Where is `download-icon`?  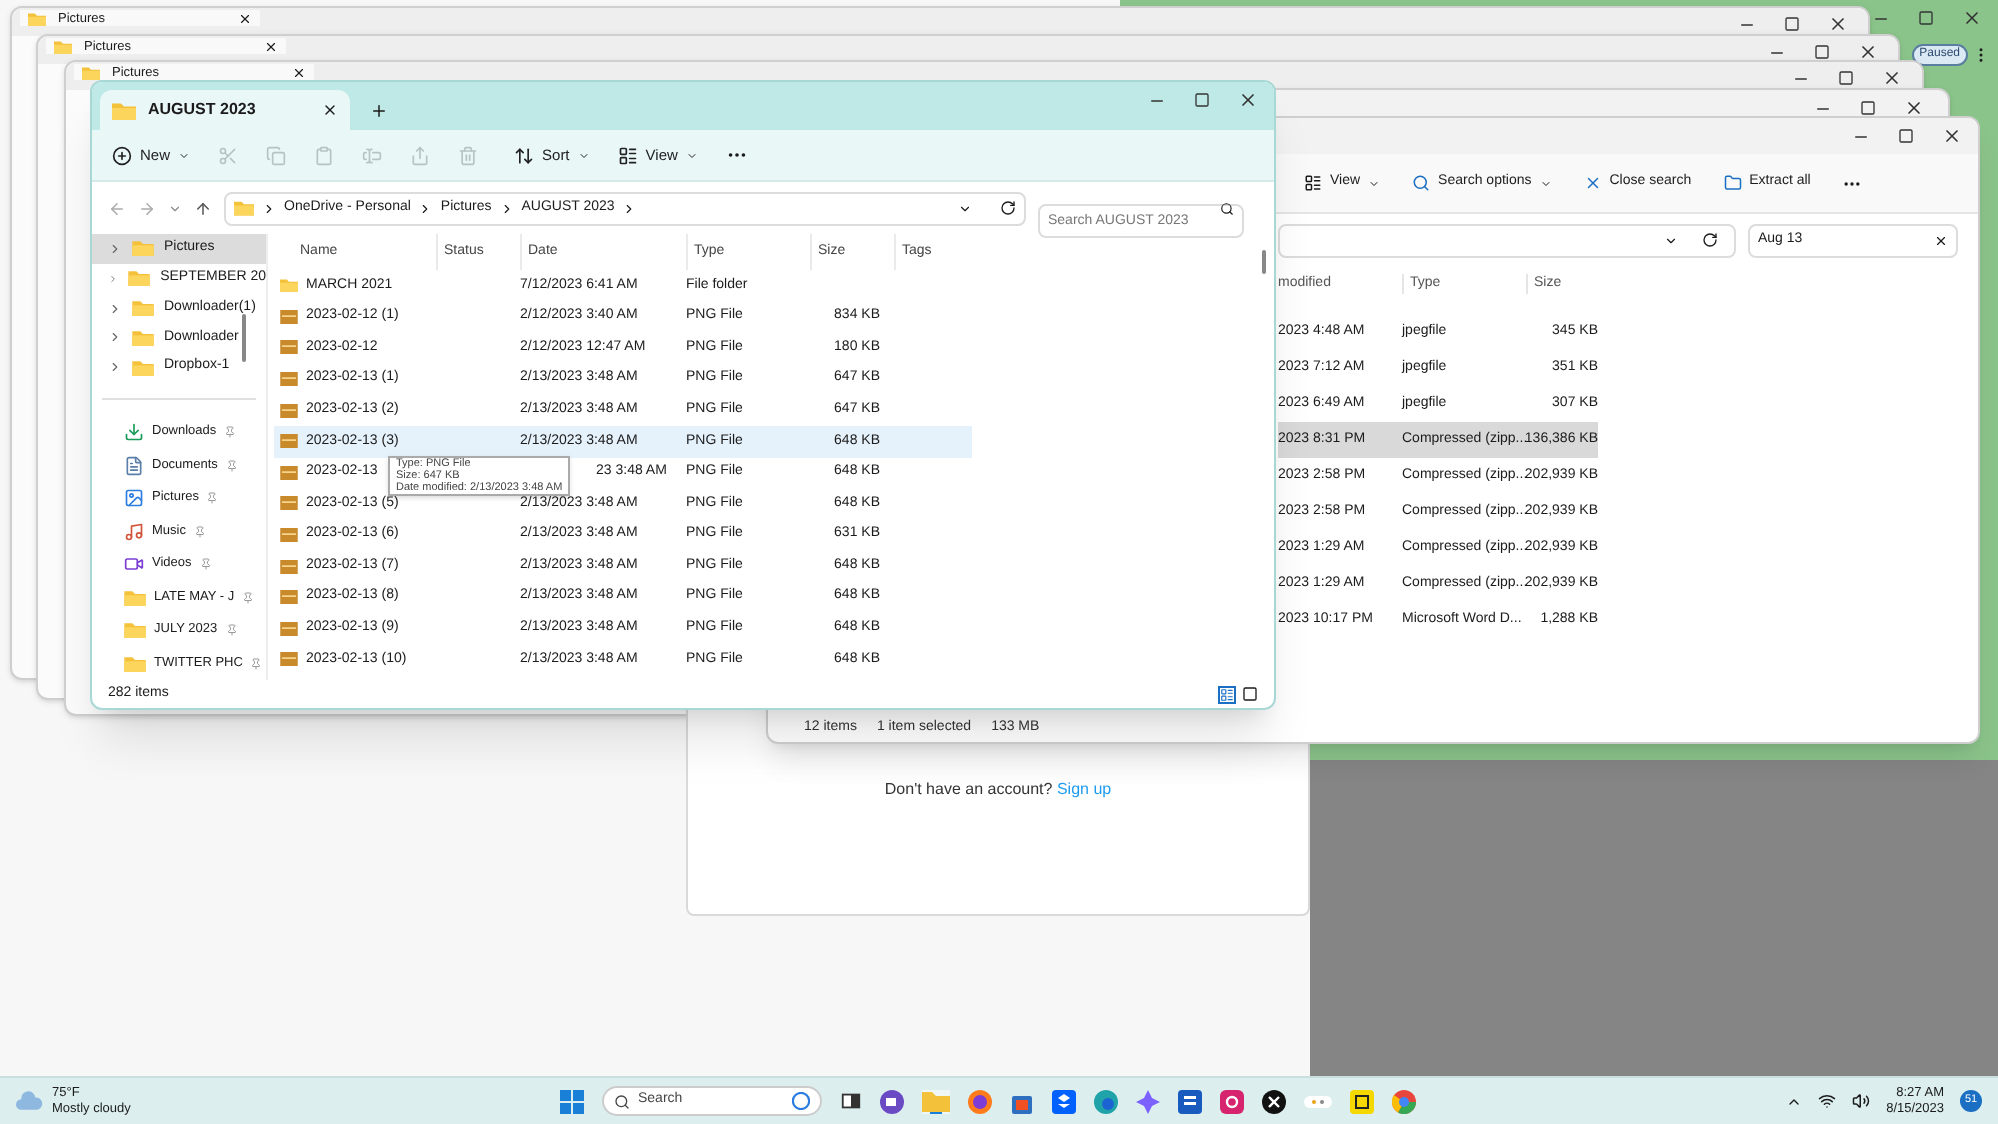 download-icon is located at coordinates (134, 432).